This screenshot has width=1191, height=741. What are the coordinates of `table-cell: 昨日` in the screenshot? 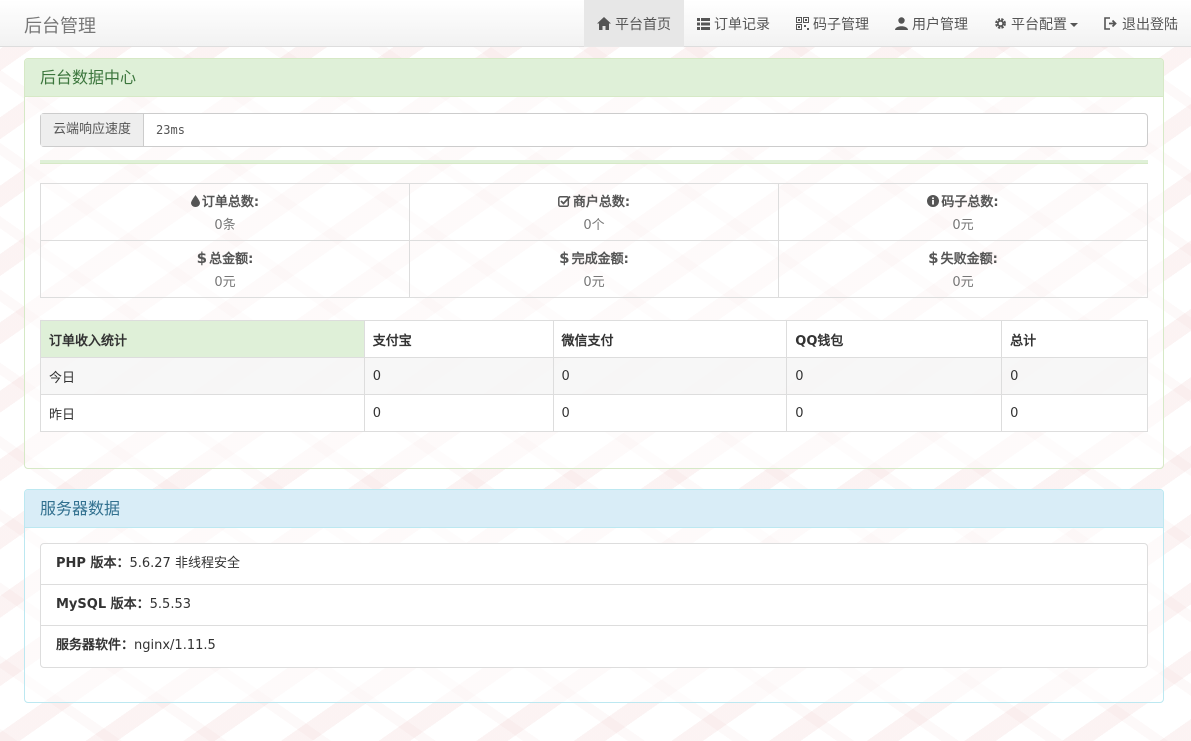 It's located at (202, 413).